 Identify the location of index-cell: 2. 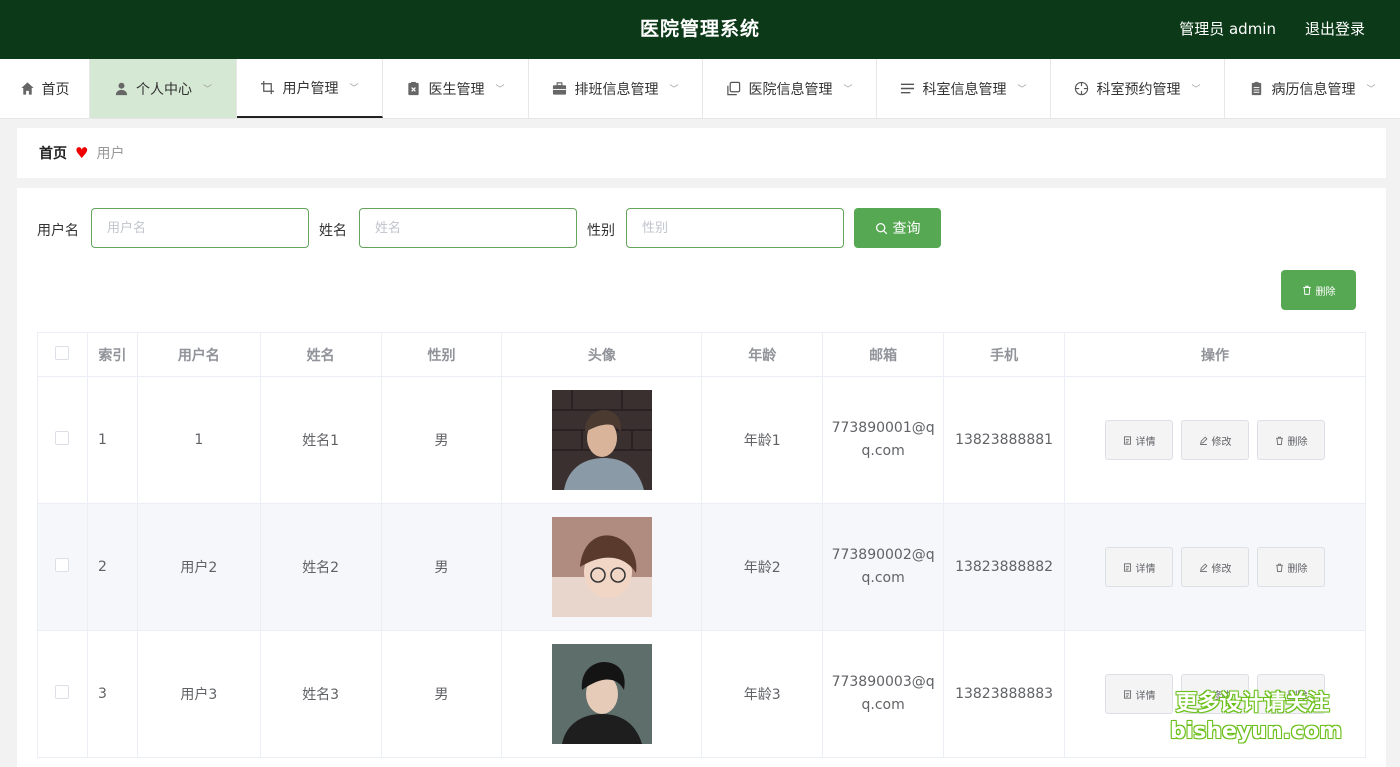
(112, 567).